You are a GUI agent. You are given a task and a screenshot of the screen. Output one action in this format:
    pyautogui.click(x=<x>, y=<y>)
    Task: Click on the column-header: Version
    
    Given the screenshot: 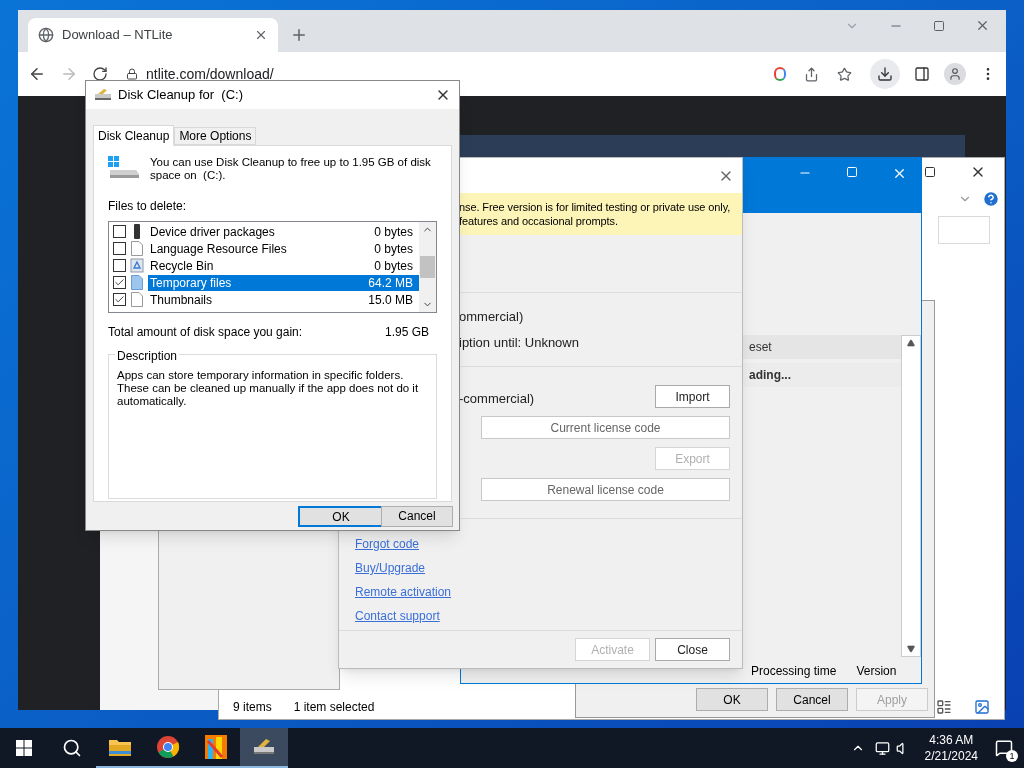 What is the action you would take?
    pyautogui.click(x=876, y=671)
    